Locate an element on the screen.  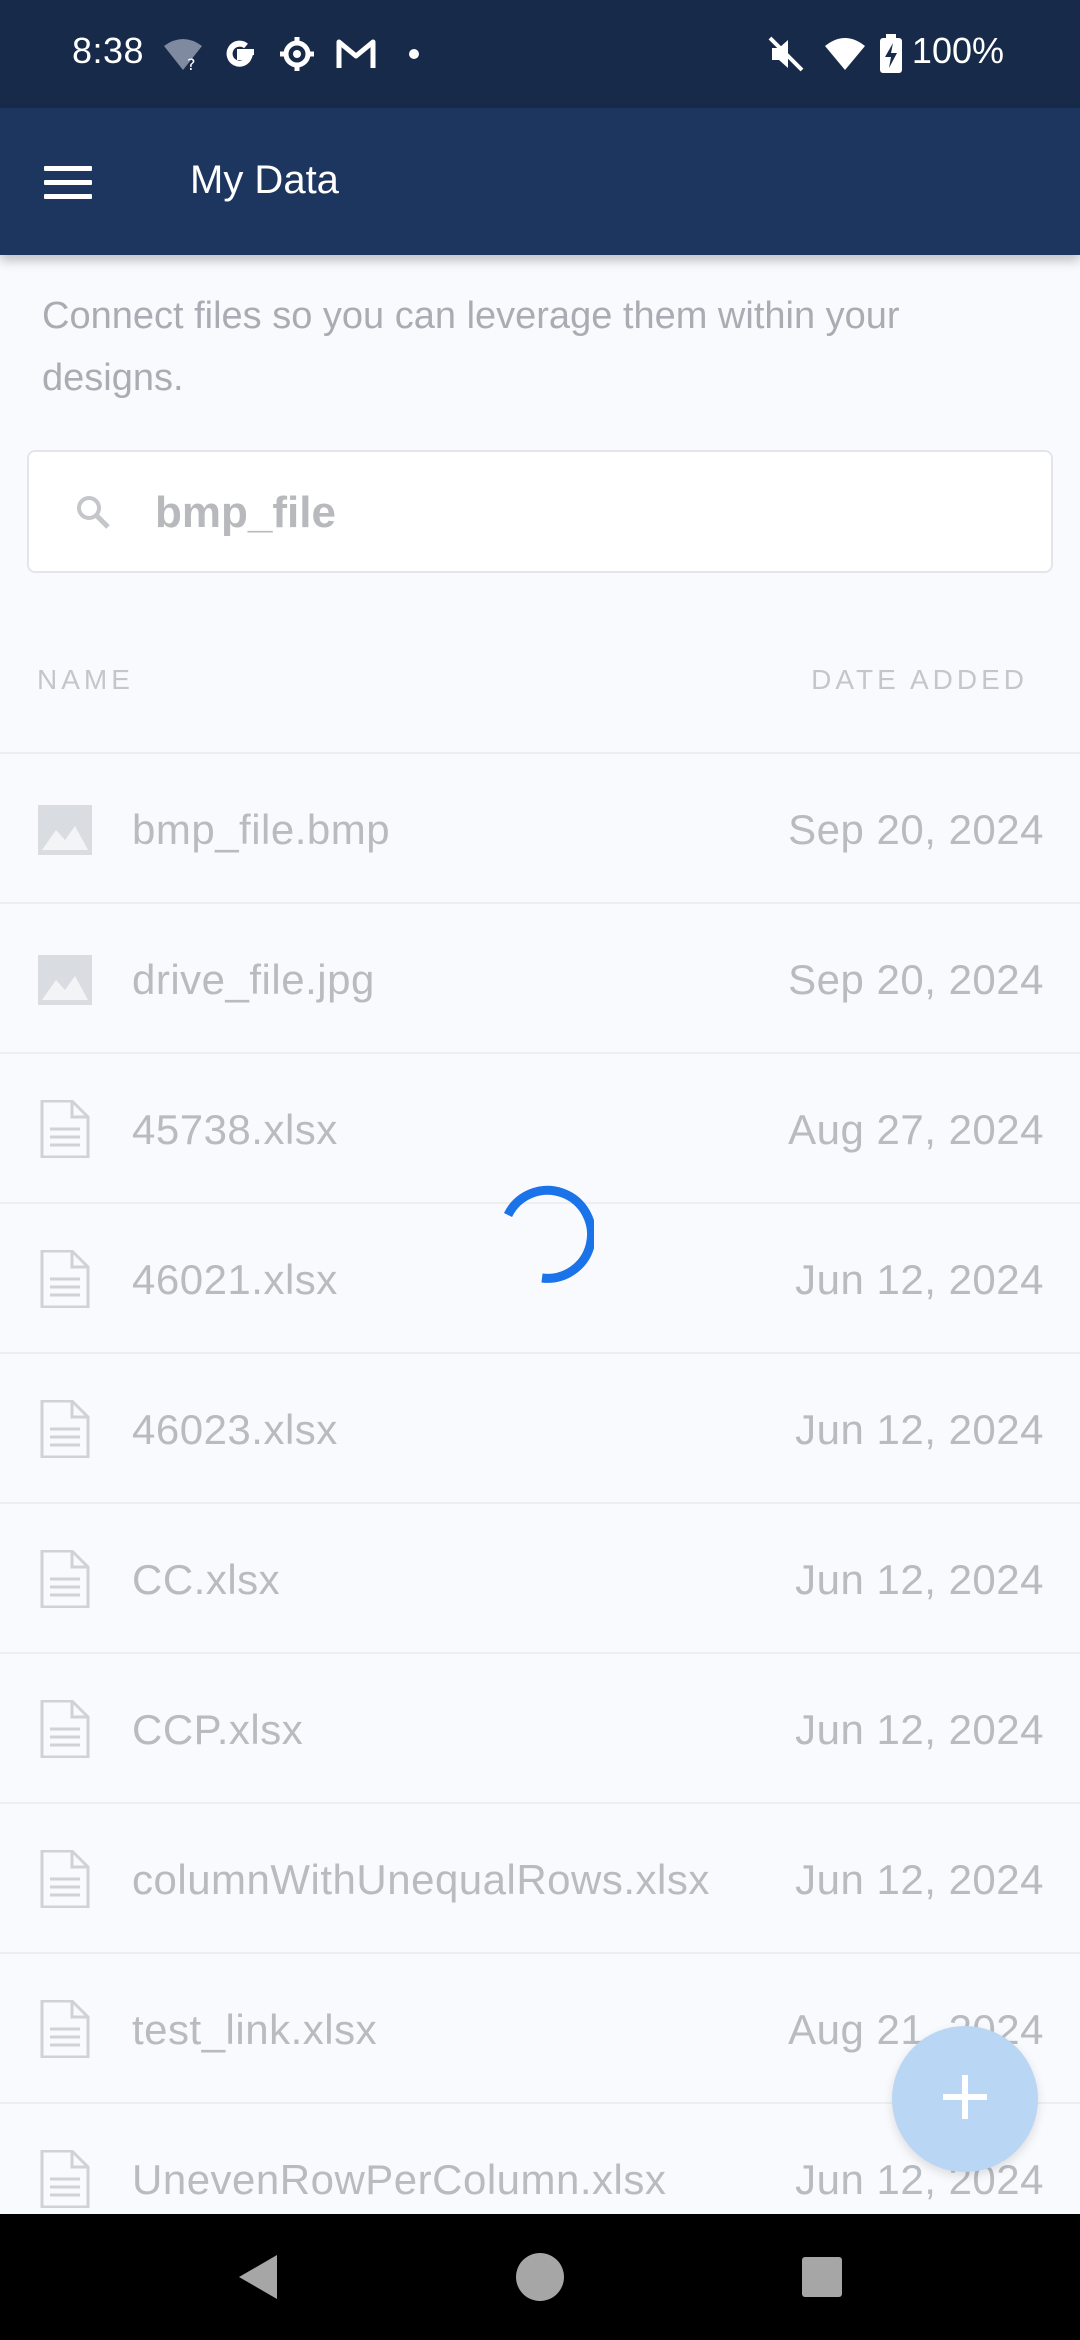
file-name: CC.xlsx is located at coordinates (206, 1579).